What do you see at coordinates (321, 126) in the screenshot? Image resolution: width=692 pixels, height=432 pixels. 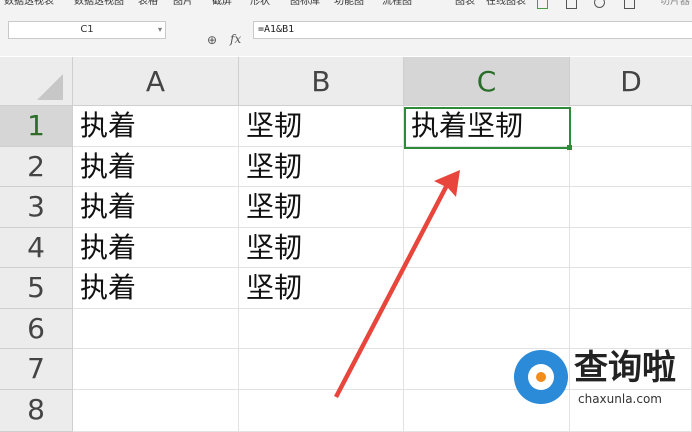 I see `cell-b1: 坚韧` at bounding box center [321, 126].